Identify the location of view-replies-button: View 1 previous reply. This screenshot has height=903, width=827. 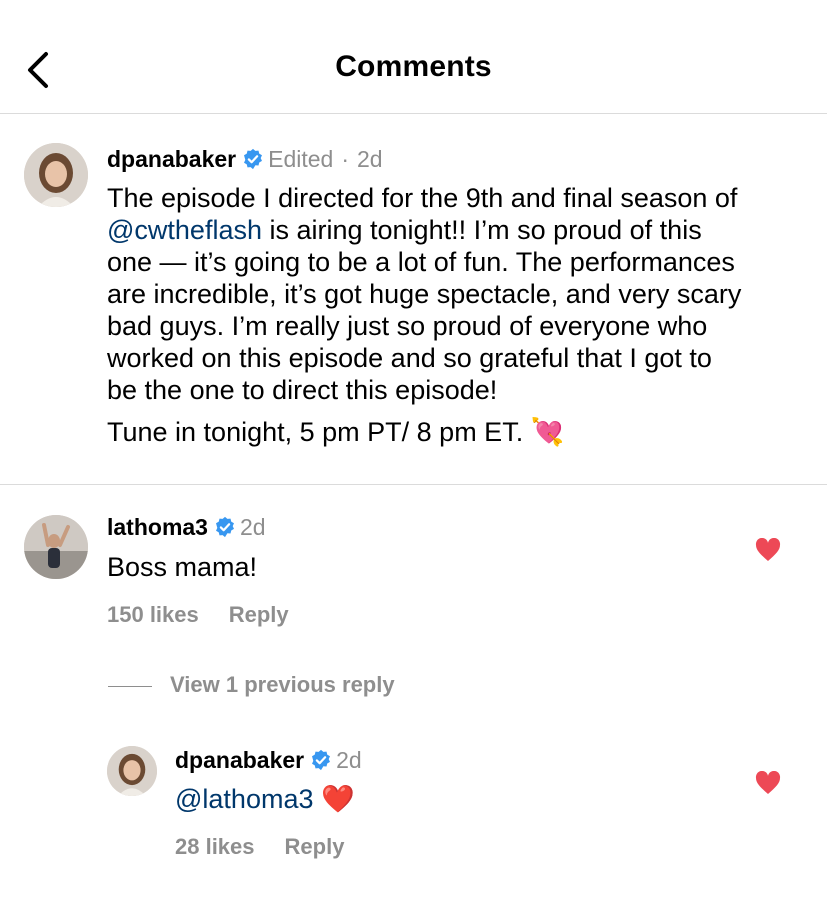
(251, 685).